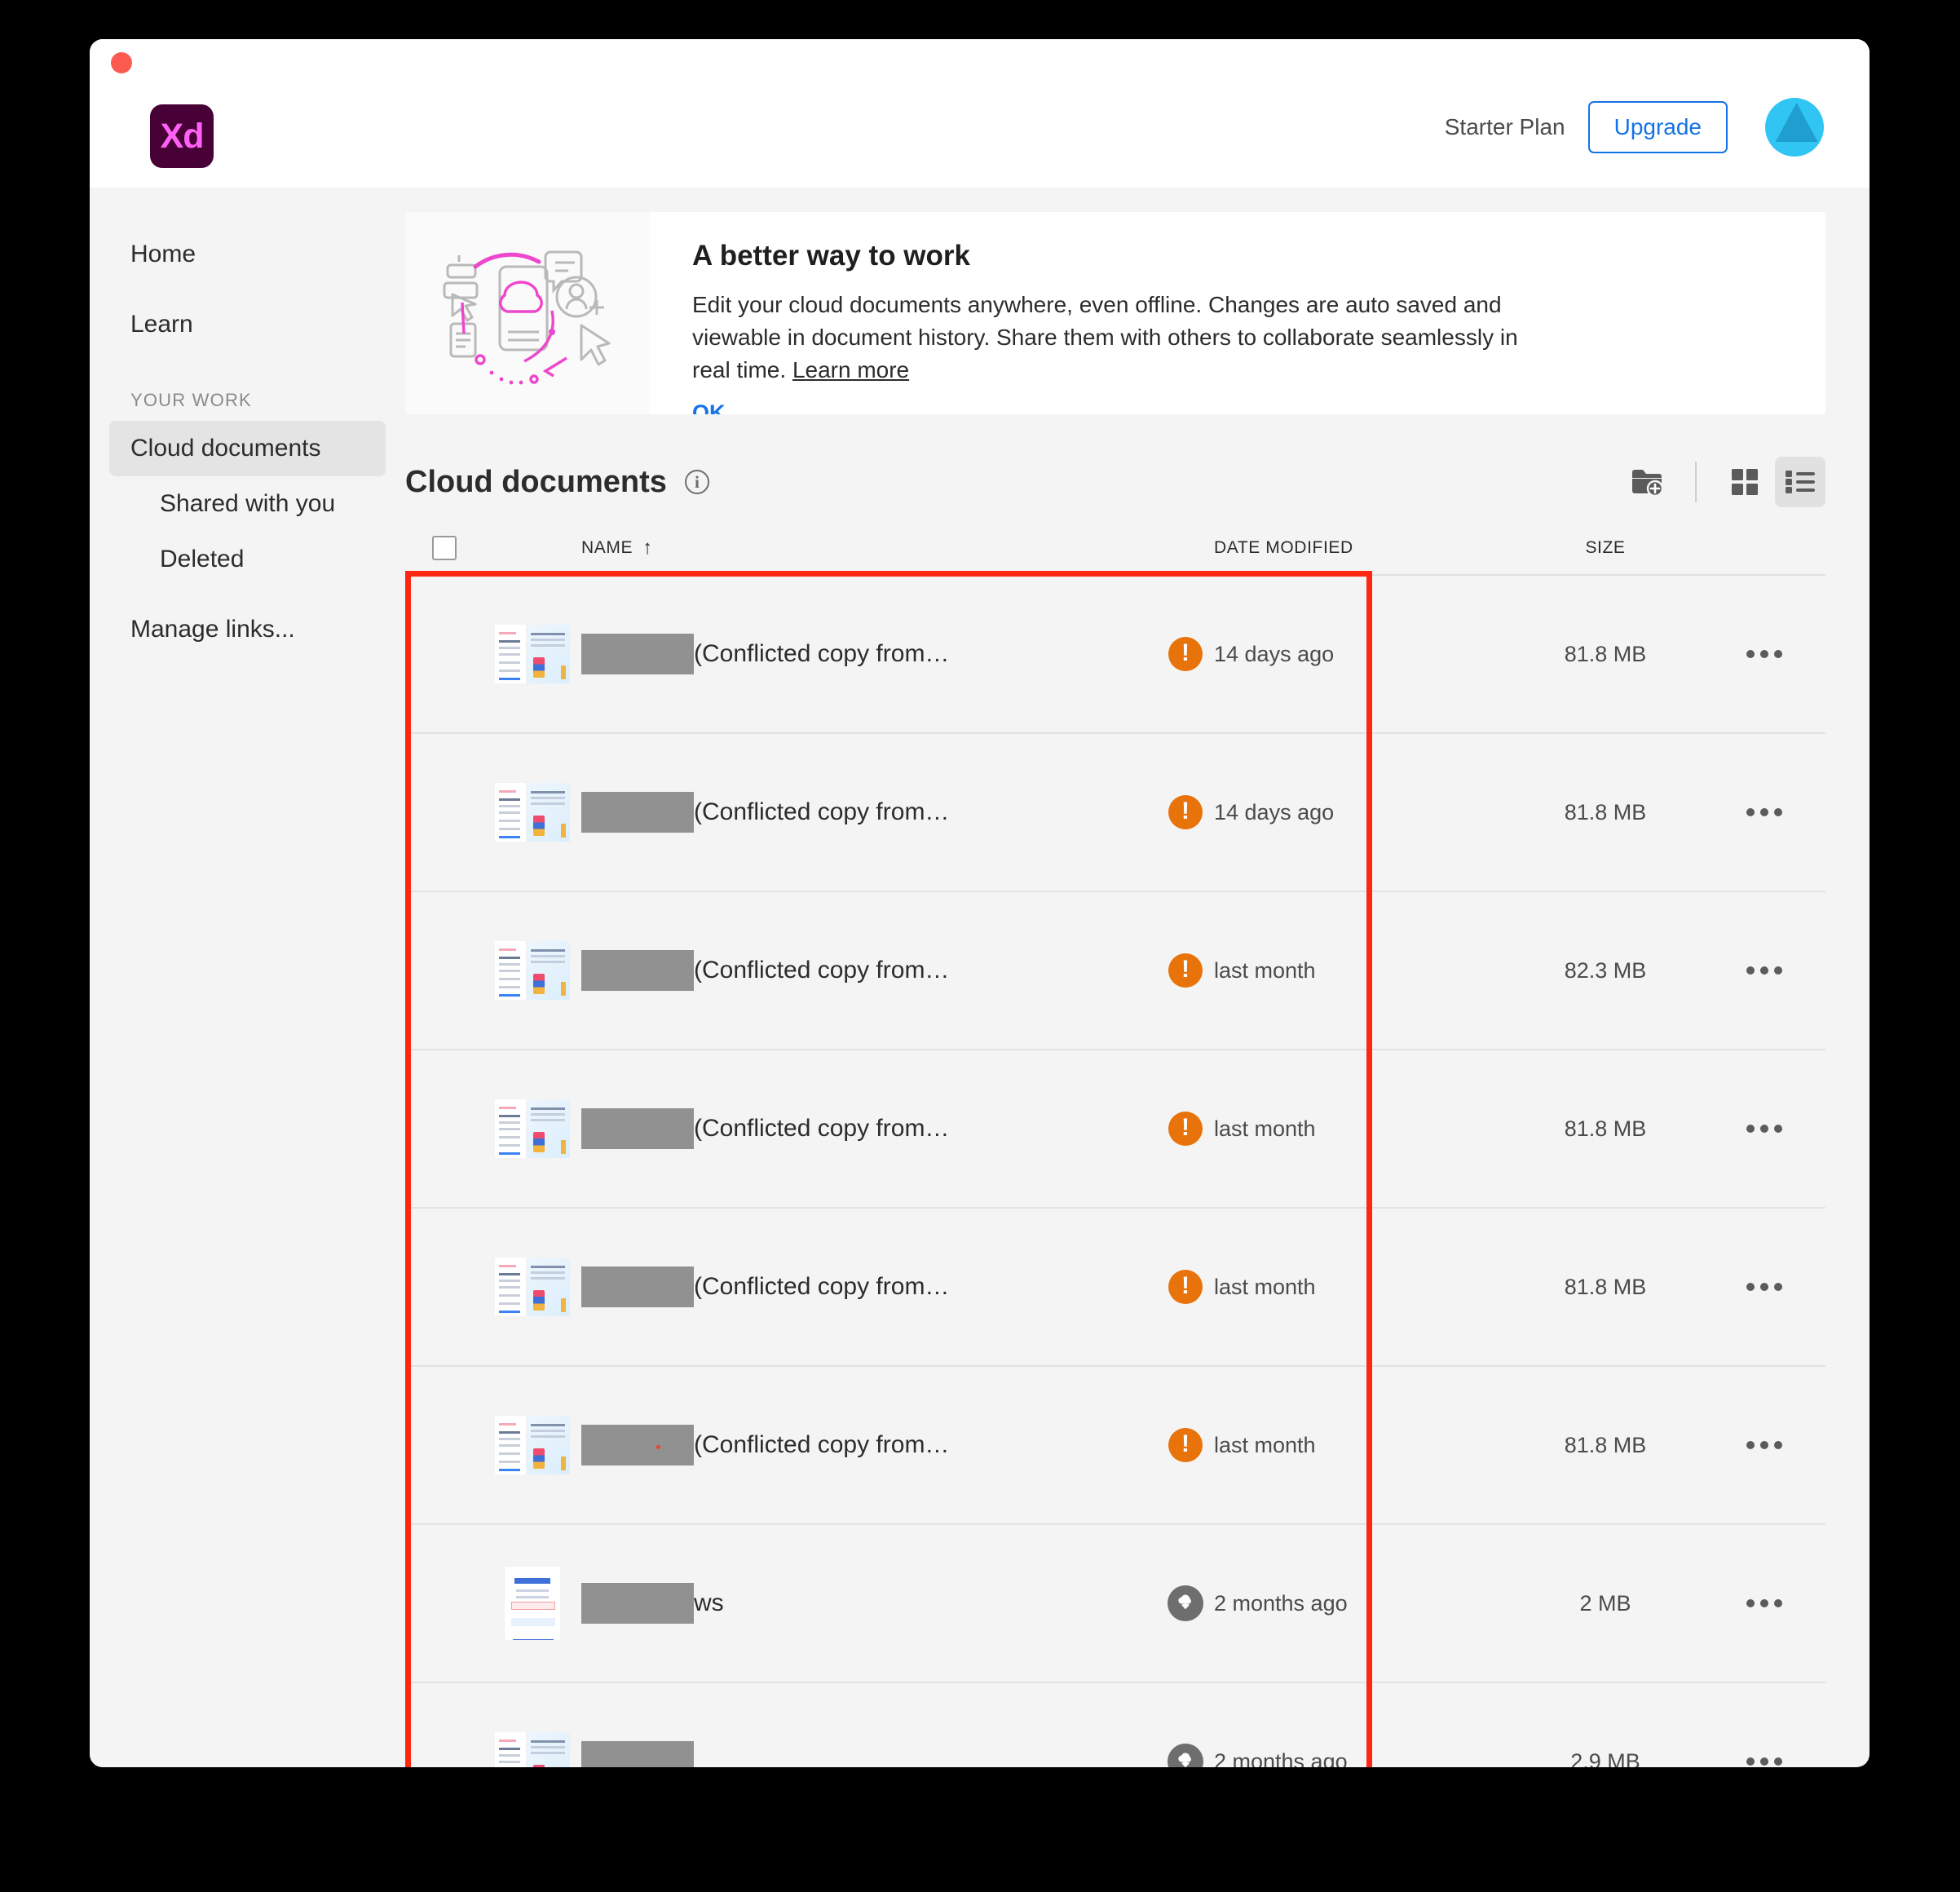  I want to click on document-name-cell, so click(869, 1754).